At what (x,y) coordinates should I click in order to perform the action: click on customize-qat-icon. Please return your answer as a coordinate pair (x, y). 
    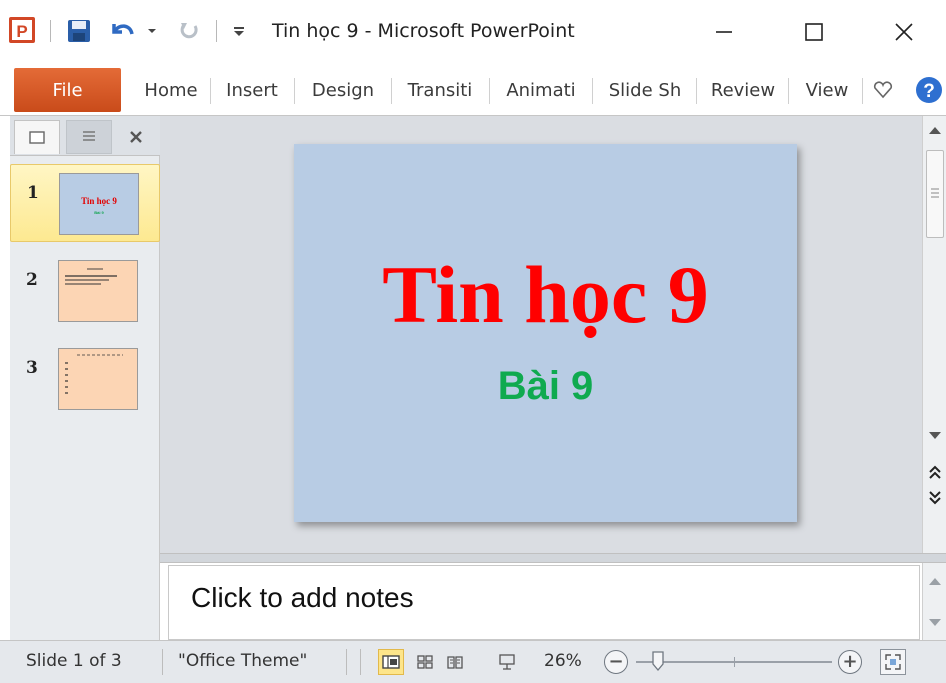
    Looking at the image, I should click on (239, 31).